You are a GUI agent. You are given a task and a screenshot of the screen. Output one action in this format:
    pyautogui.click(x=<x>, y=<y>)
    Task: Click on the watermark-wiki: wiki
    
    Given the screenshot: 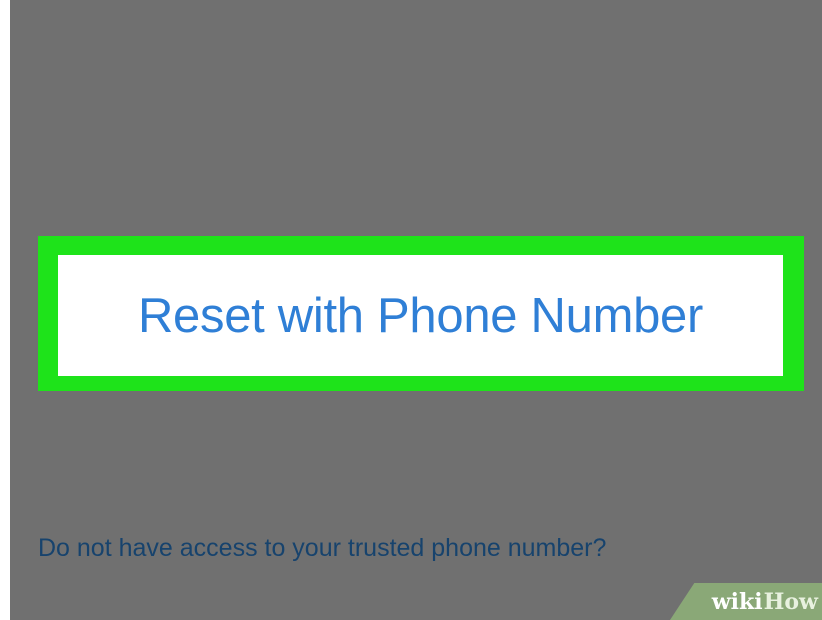 What is the action you would take?
    pyautogui.click(x=737, y=601)
    